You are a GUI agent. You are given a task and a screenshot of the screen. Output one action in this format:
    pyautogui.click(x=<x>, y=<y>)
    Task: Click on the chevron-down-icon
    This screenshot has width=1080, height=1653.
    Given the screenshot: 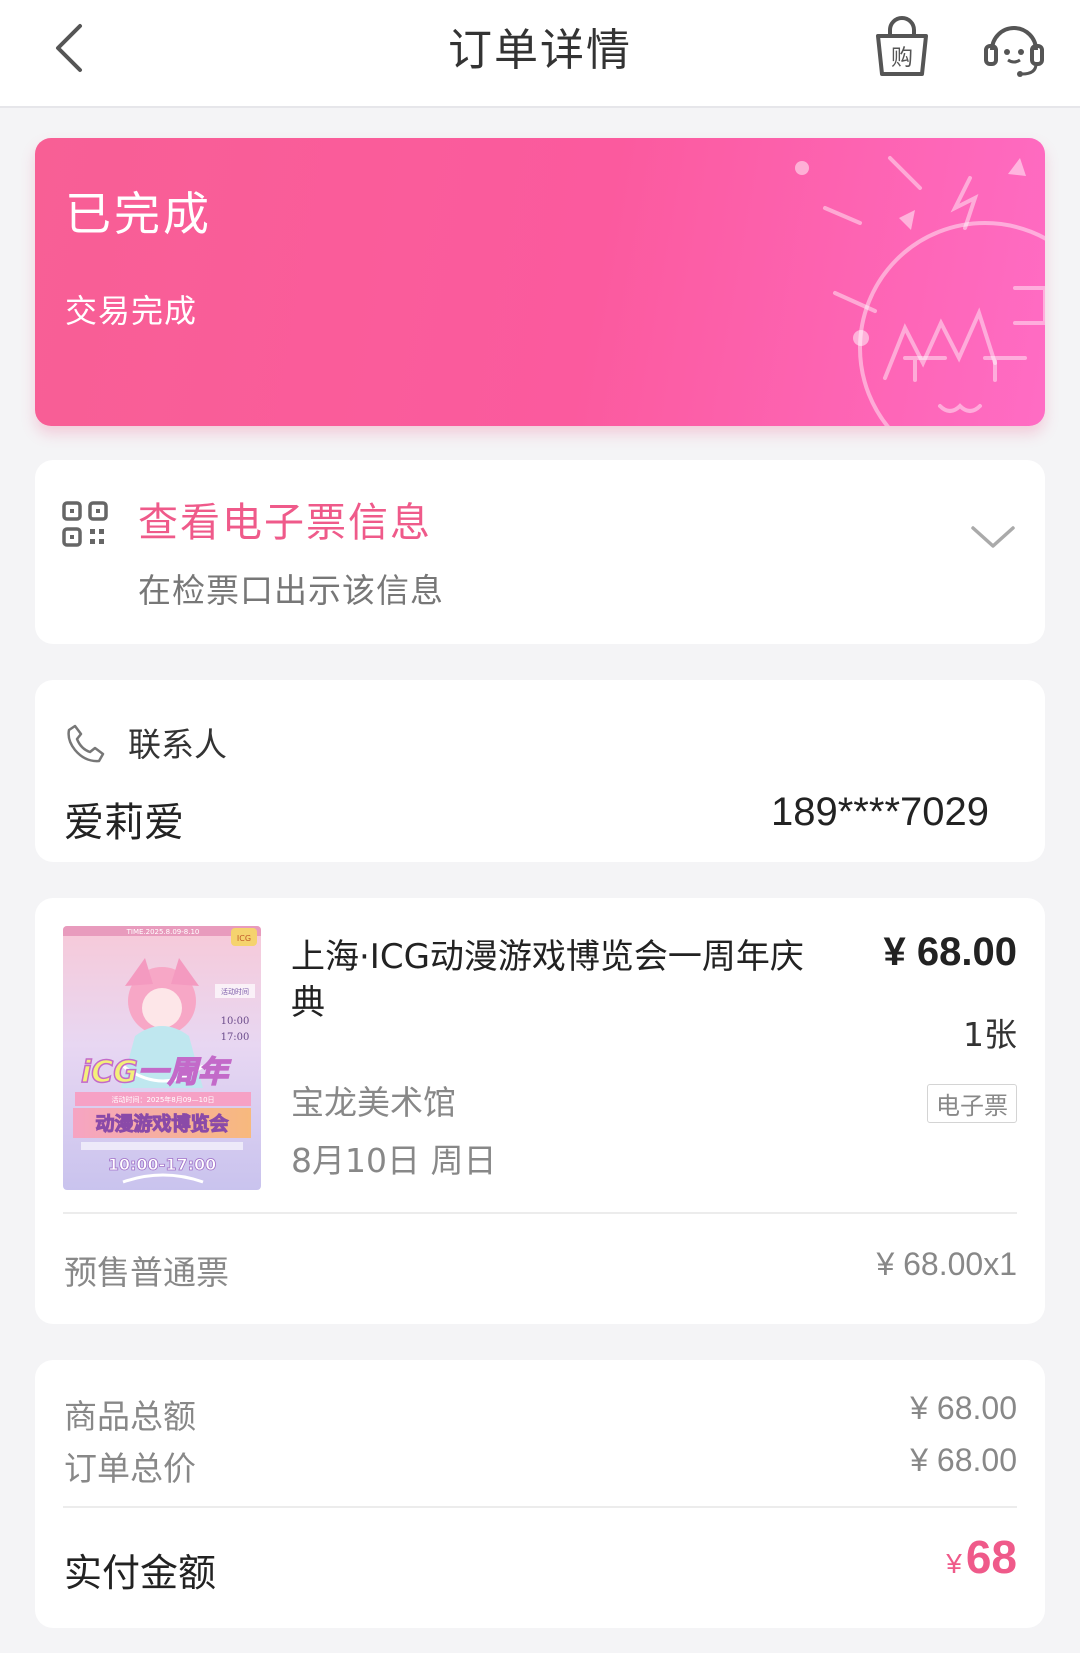 What is the action you would take?
    pyautogui.click(x=993, y=537)
    